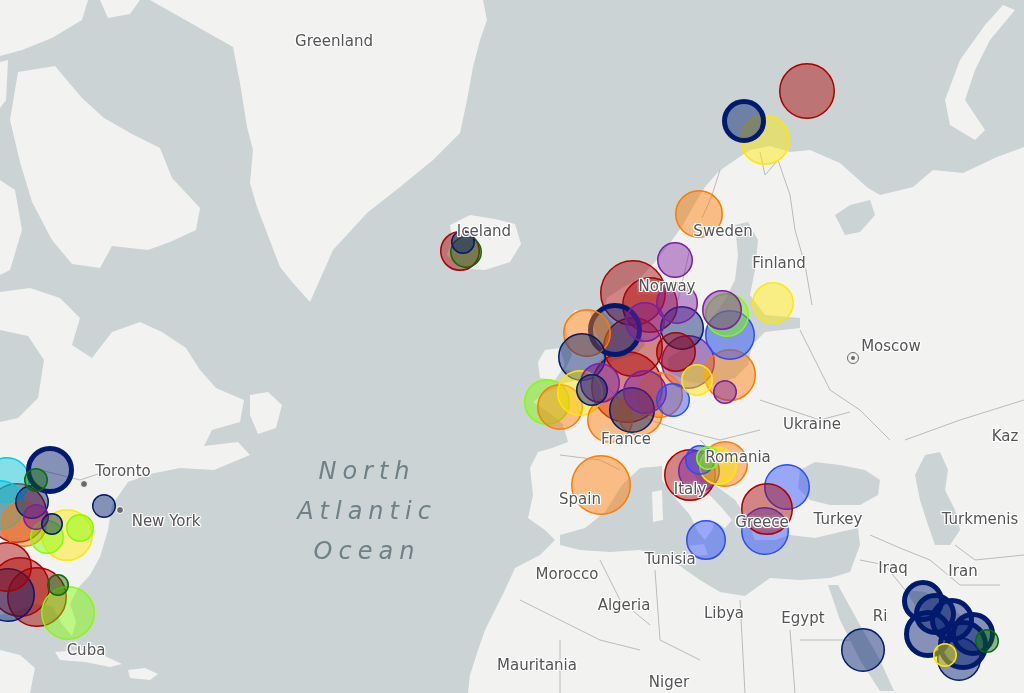  I want to click on map-label: Egypt, so click(803, 619).